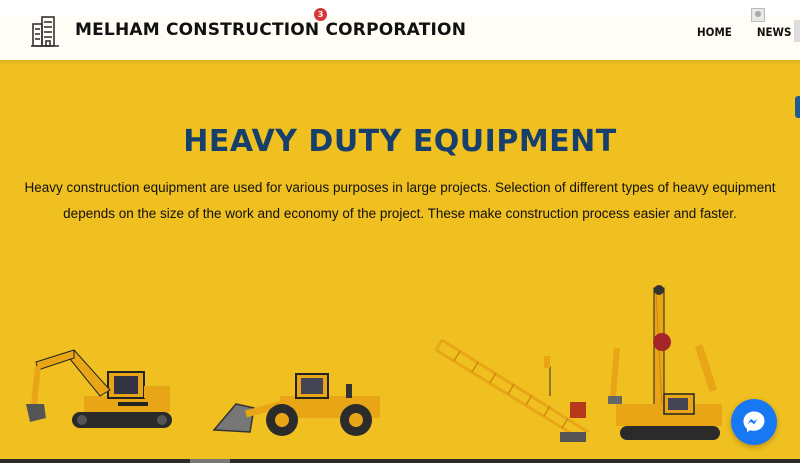 The image size is (800, 463). I want to click on horizontal-scrollbar, so click(400, 461).